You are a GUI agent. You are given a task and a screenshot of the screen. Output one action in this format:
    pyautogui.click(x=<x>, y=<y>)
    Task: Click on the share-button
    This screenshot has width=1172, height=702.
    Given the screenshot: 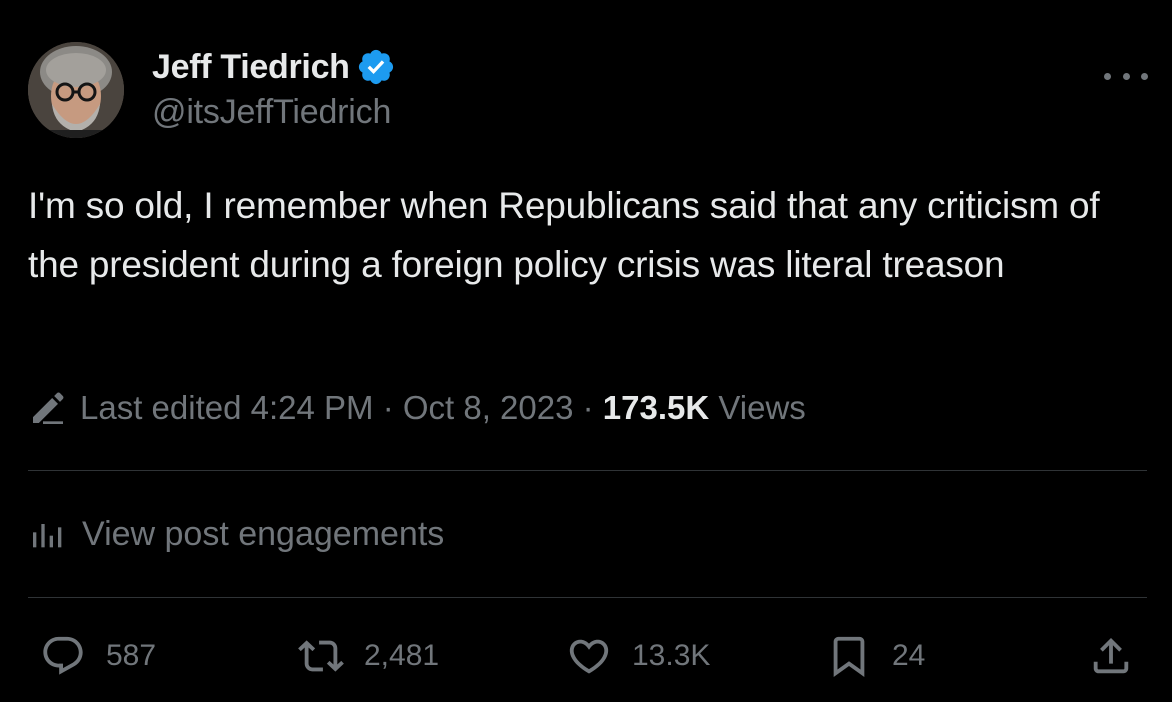 What is the action you would take?
    pyautogui.click(x=1111, y=656)
    